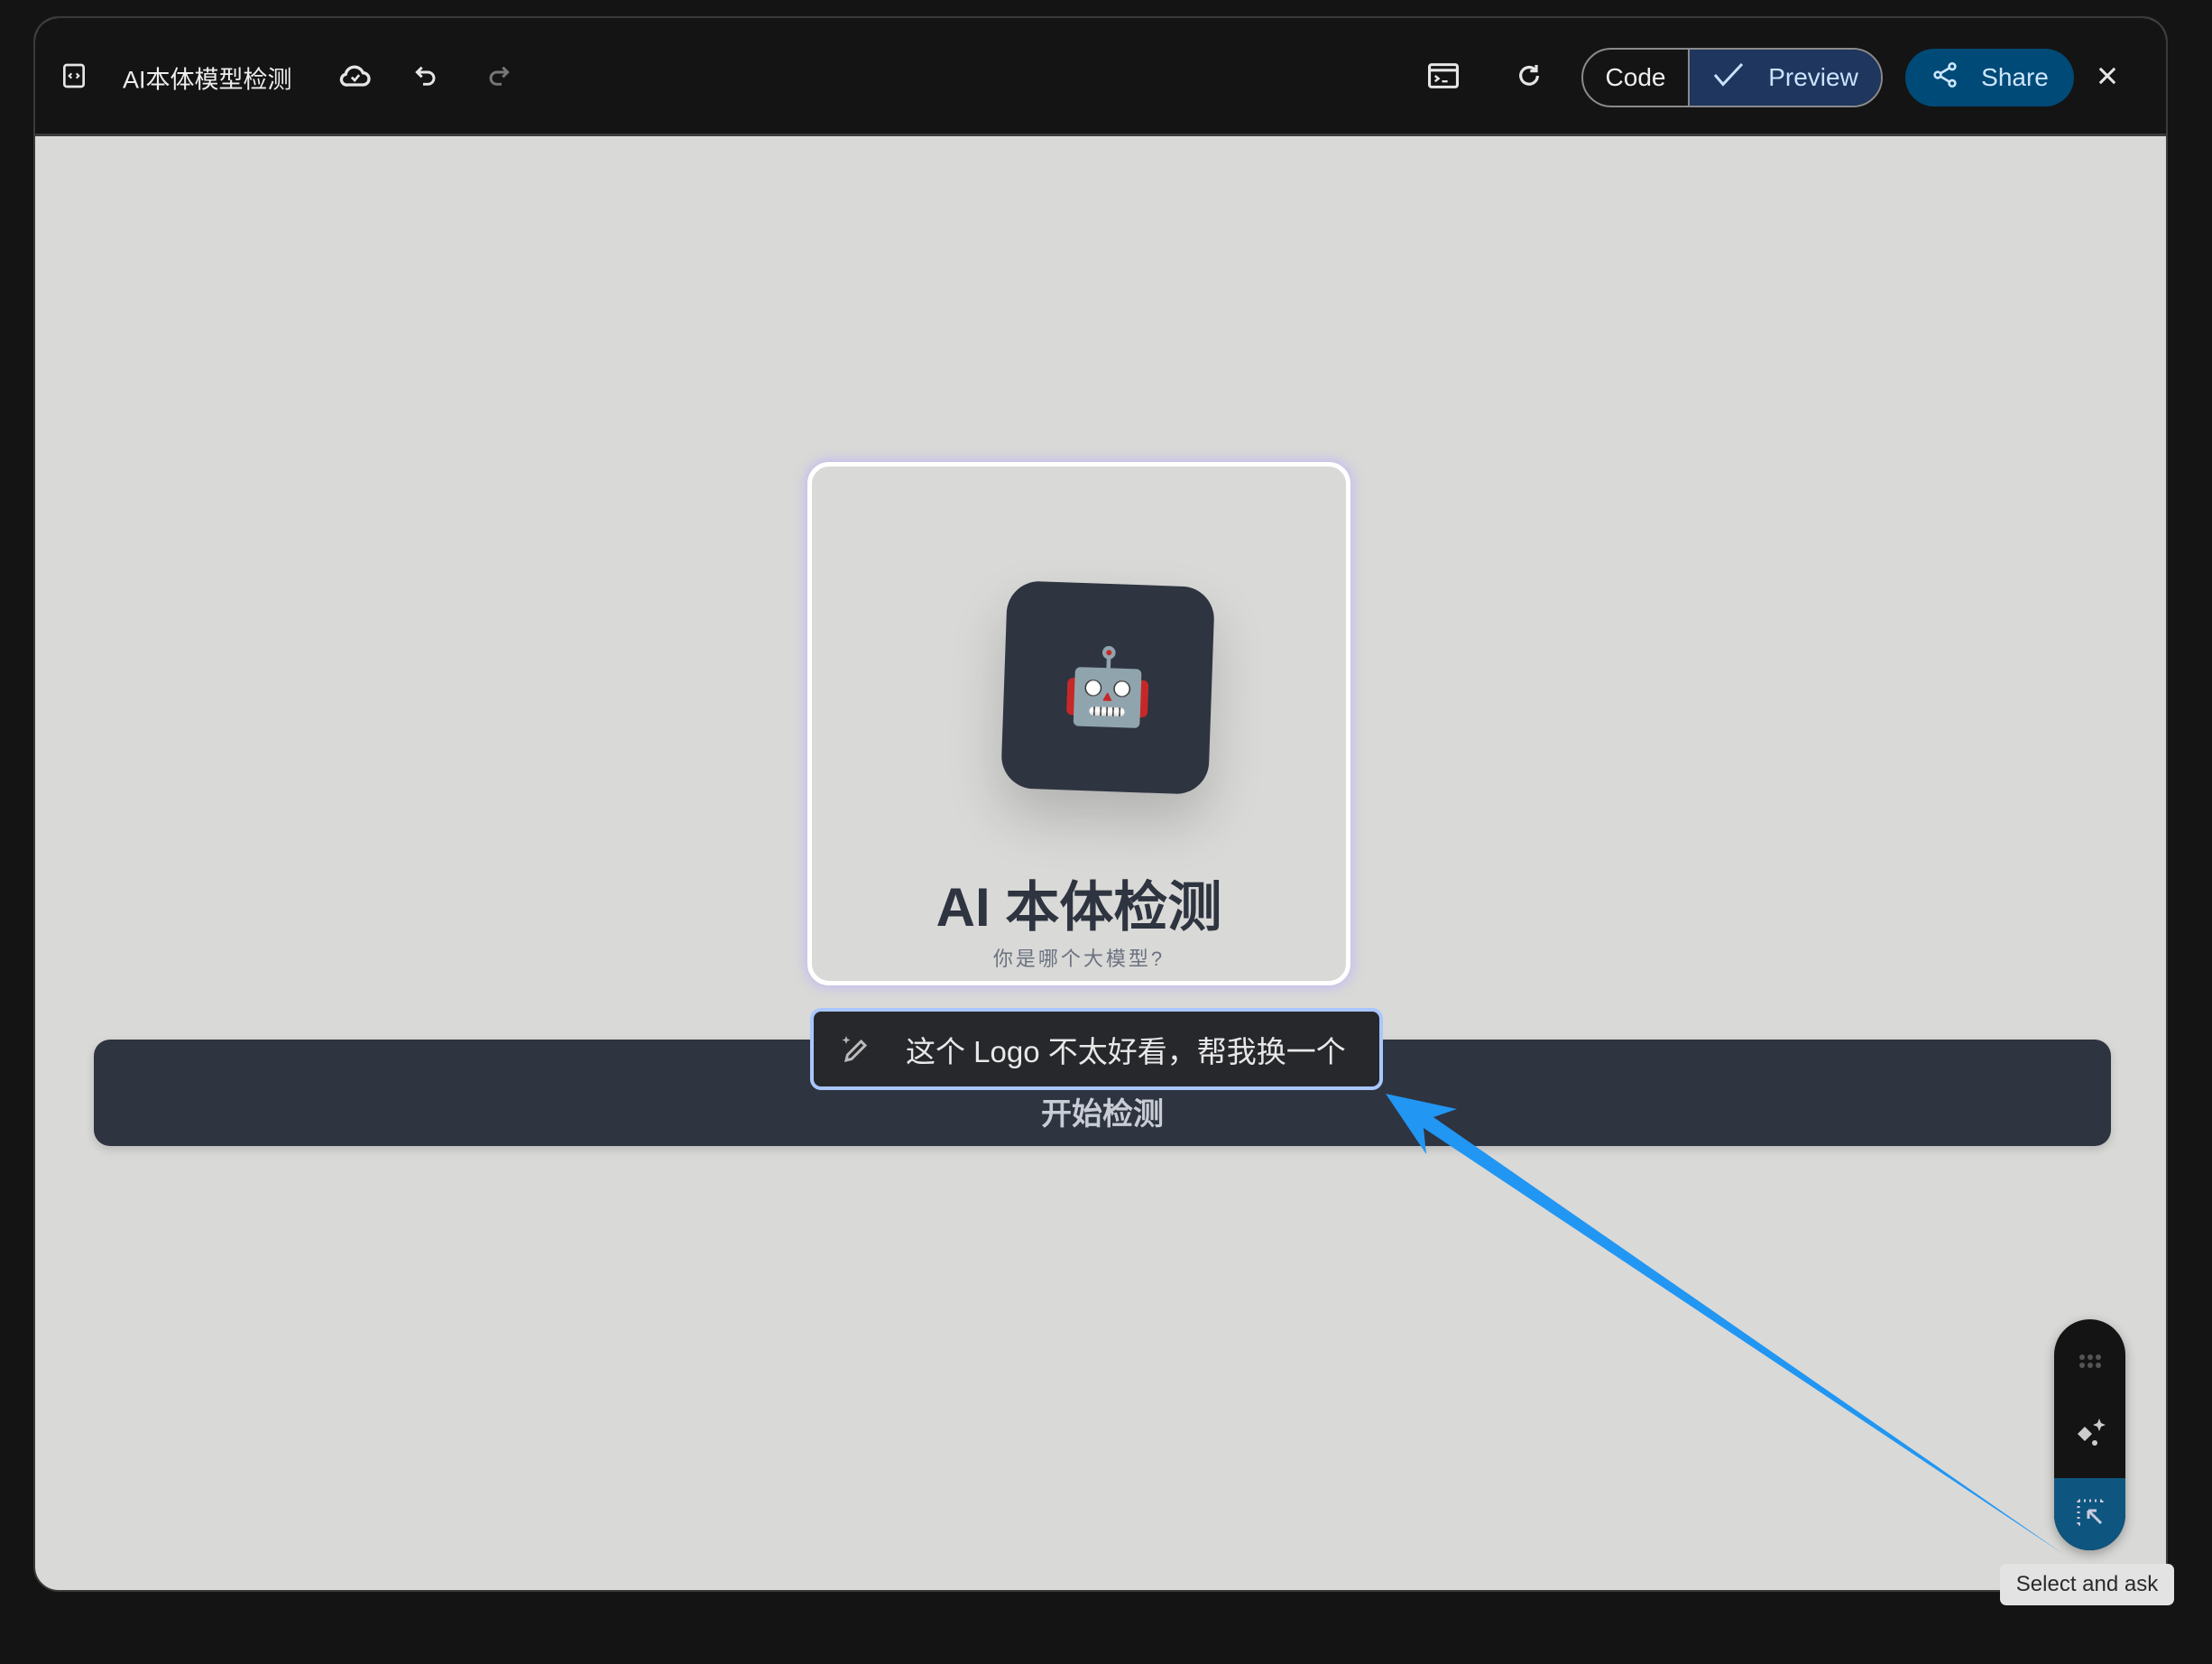 The image size is (2212, 1664). I want to click on annotation-arrow, so click(1724, 1324).